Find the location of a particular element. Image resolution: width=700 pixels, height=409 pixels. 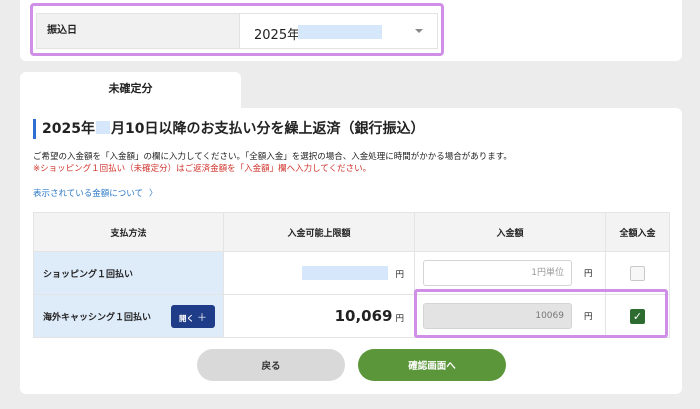

checkmark-icon: ✓ is located at coordinates (637, 316).